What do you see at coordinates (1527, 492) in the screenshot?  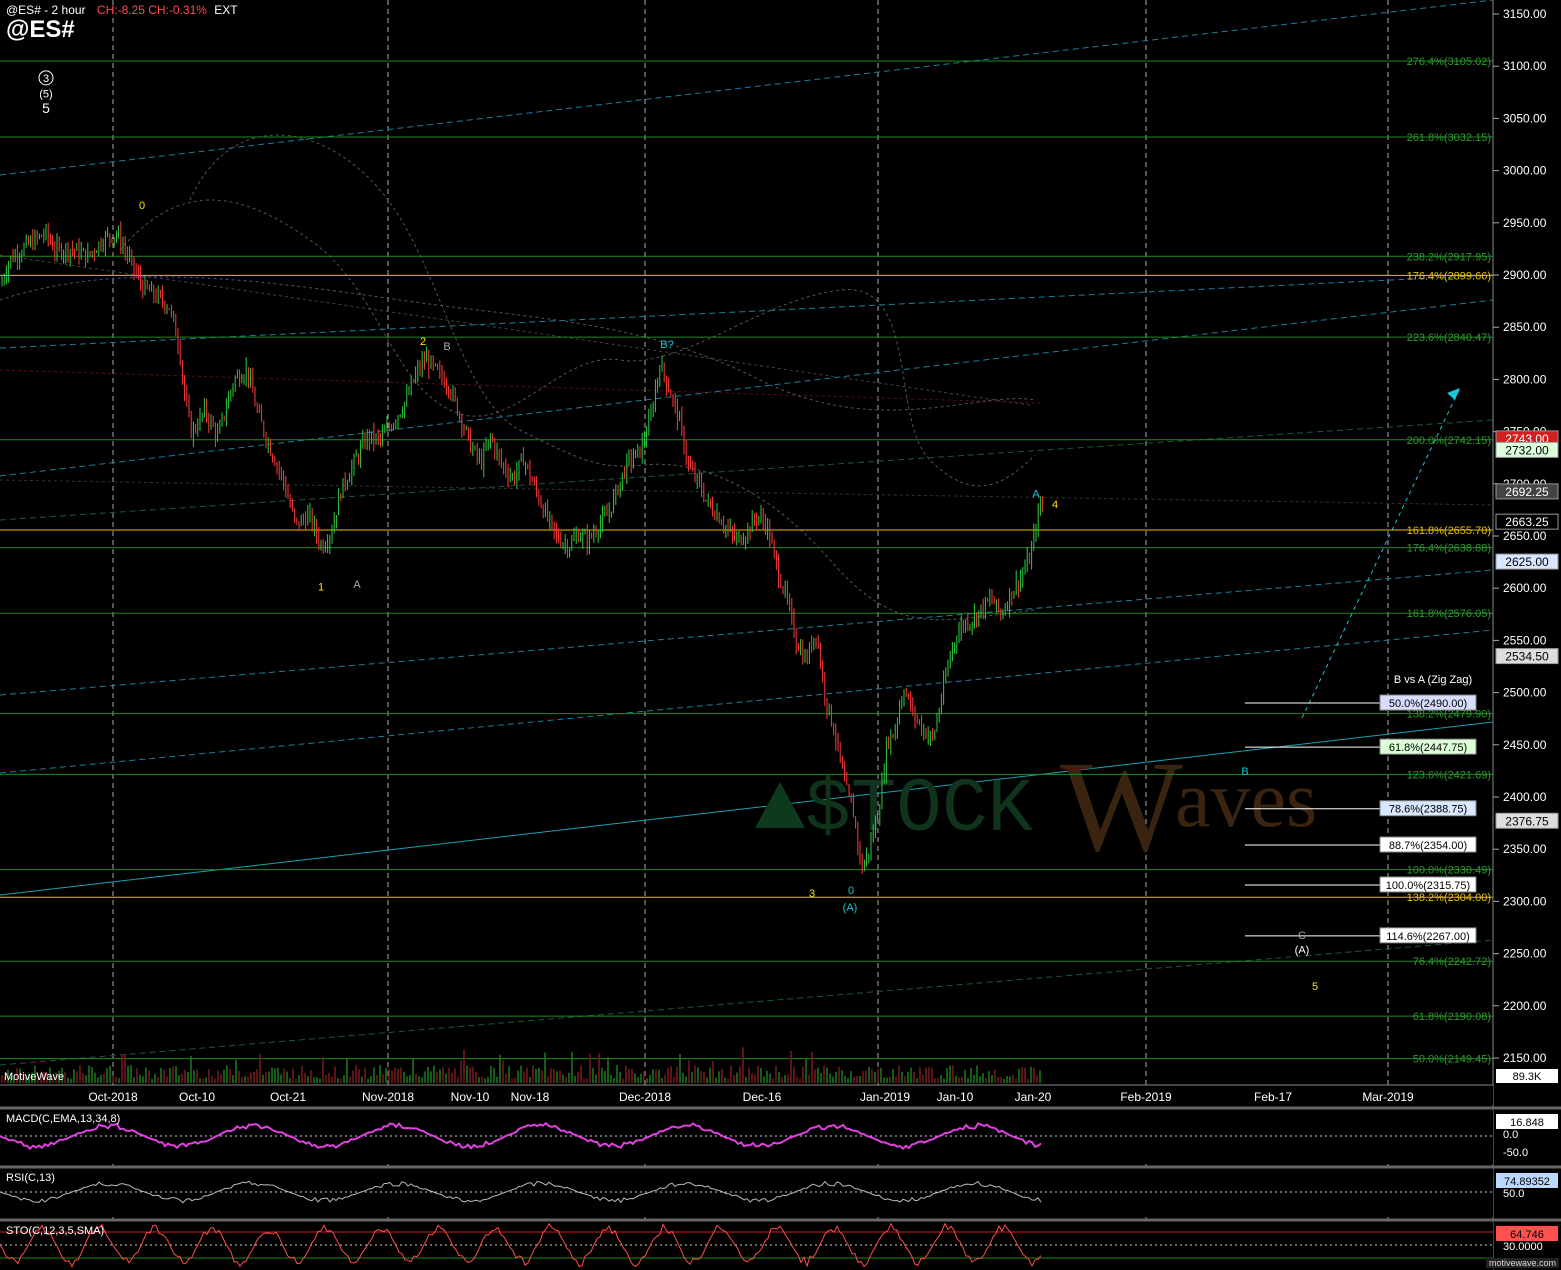 I see `price-label: 2692.25` at bounding box center [1527, 492].